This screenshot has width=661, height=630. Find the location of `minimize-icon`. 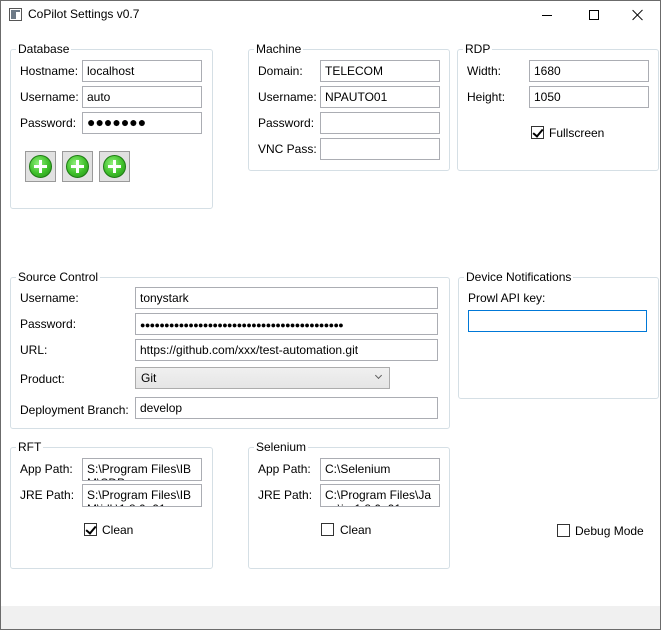

minimize-icon is located at coordinates (547, 15).